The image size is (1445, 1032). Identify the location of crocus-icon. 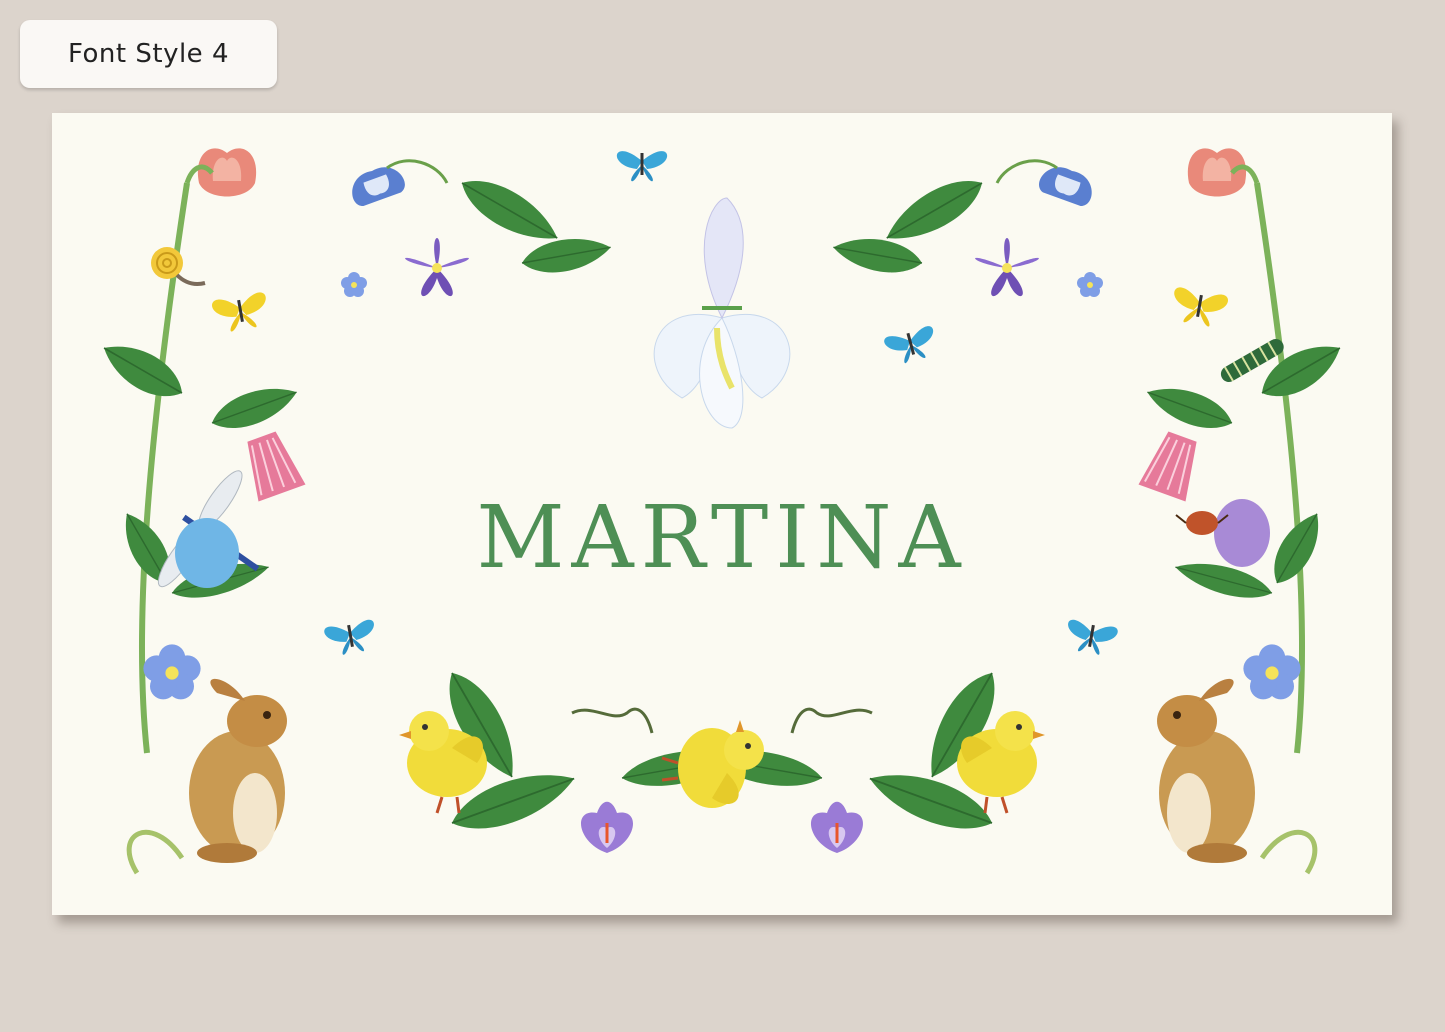
(607, 827).